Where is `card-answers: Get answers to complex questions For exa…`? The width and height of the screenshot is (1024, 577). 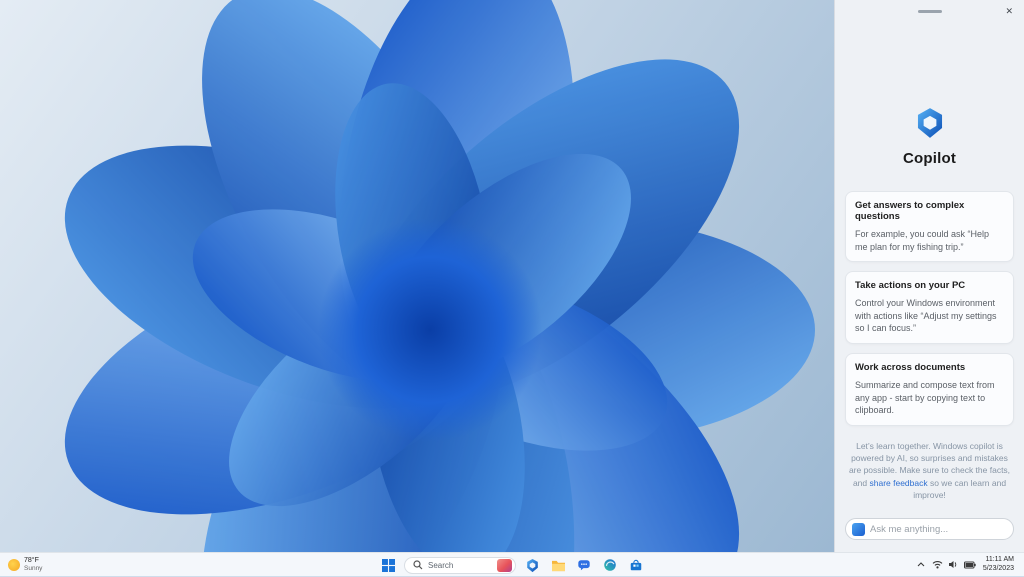
card-answers: Get answers to complex questions For exa… is located at coordinates (929, 227).